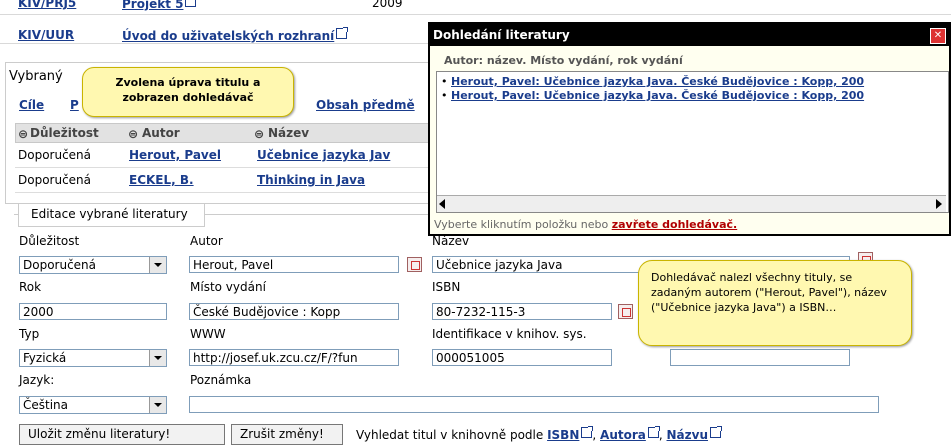  Describe the element at coordinates (687, 435) in the screenshot. I see `search-title-text: Názvu` at that location.